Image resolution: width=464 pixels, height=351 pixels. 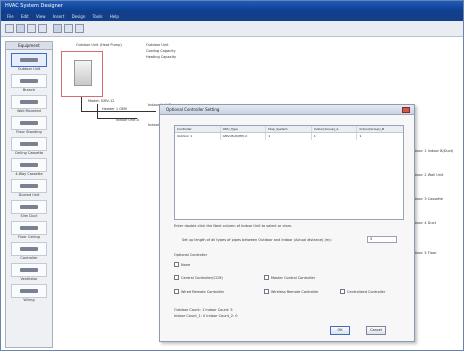 What do you see at coordinates (335, 129) in the screenshot?
I see `column-header: Indoor(Group)_A` at bounding box center [335, 129].